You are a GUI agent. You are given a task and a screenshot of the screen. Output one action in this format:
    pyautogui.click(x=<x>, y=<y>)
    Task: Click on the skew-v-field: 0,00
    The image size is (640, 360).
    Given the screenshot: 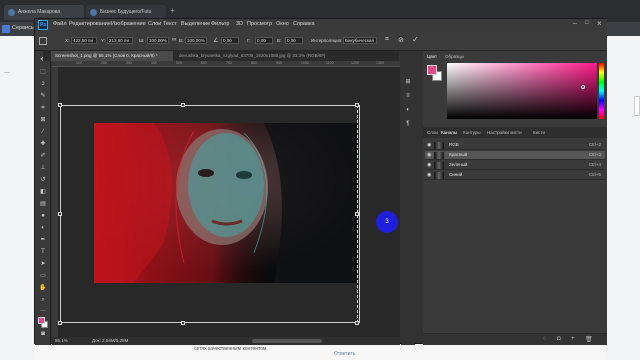 What is the action you would take?
    pyautogui.click(x=294, y=40)
    